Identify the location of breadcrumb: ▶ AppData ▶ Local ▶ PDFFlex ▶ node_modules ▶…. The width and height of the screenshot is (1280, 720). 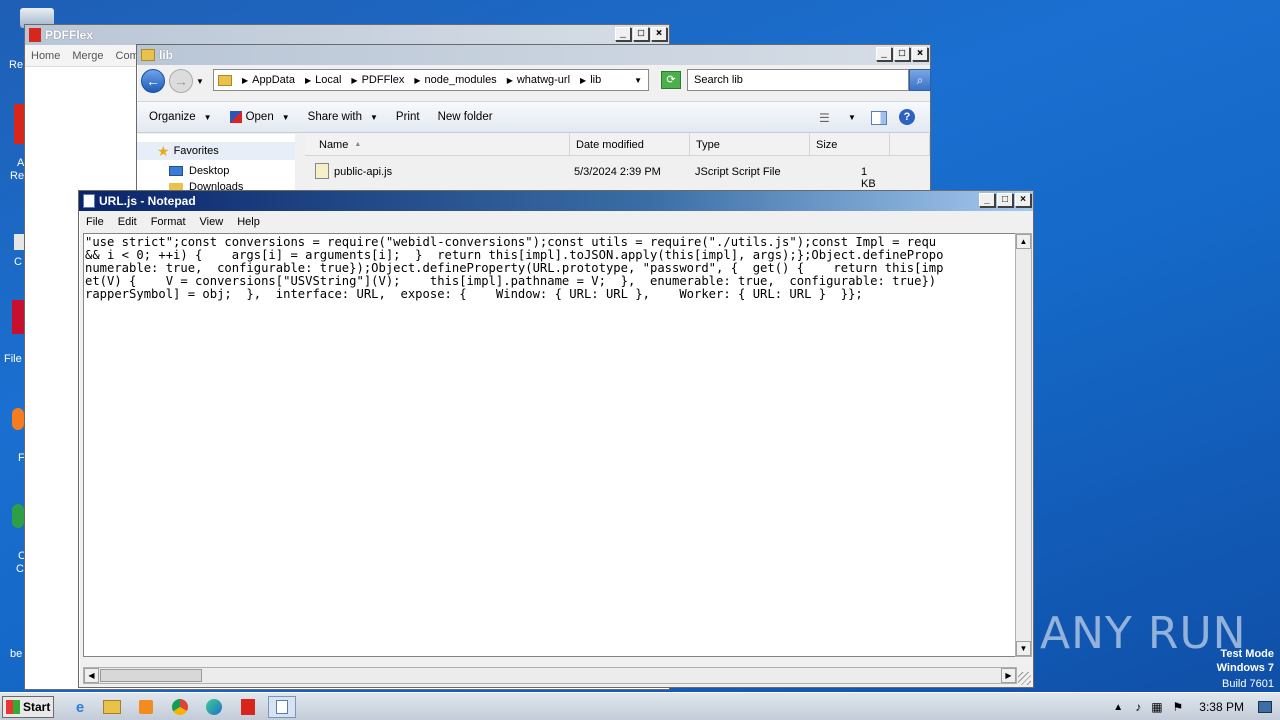
(431, 80).